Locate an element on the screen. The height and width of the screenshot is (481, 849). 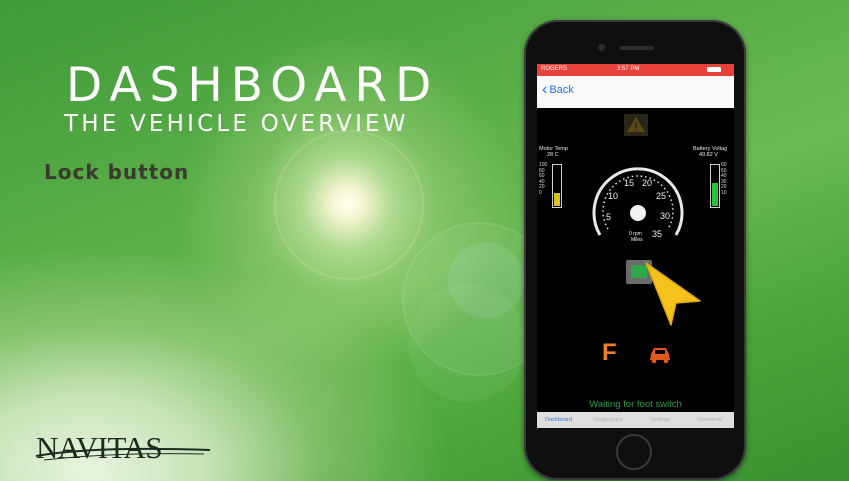
battery-fill is located at coordinates (715, 194).